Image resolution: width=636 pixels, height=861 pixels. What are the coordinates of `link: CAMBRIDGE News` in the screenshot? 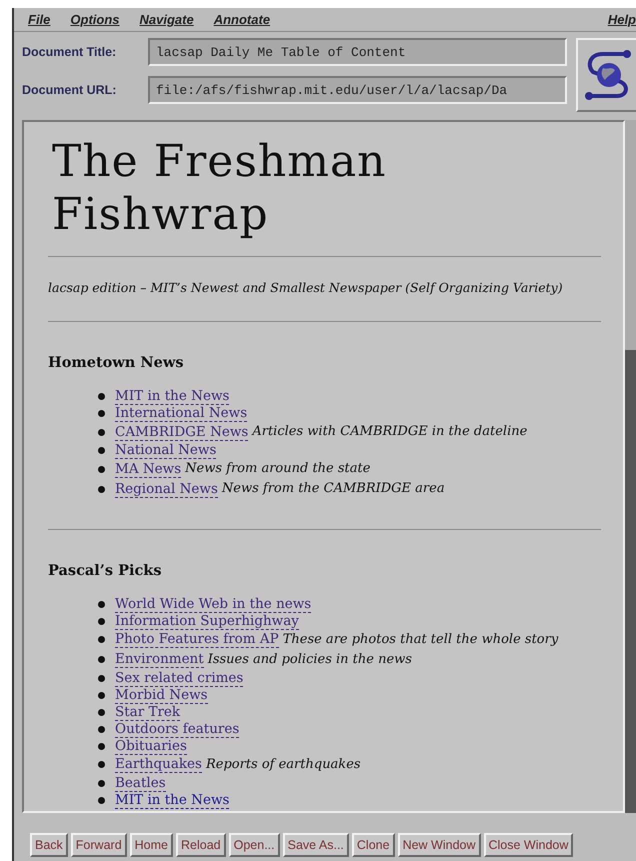 It's located at (181, 432).